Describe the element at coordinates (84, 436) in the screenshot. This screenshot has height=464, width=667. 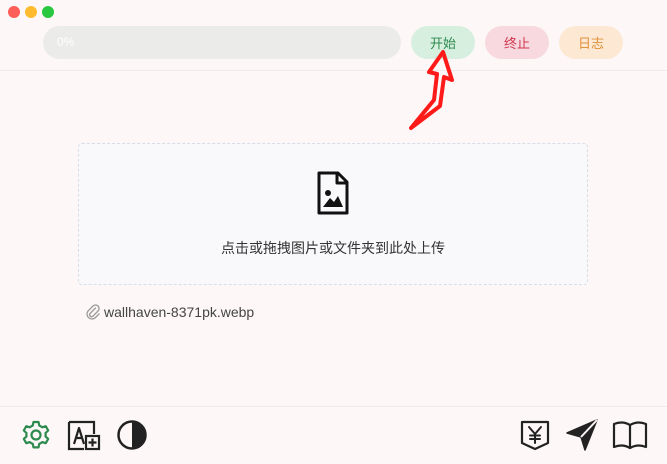
I see `font-add-icon` at that location.